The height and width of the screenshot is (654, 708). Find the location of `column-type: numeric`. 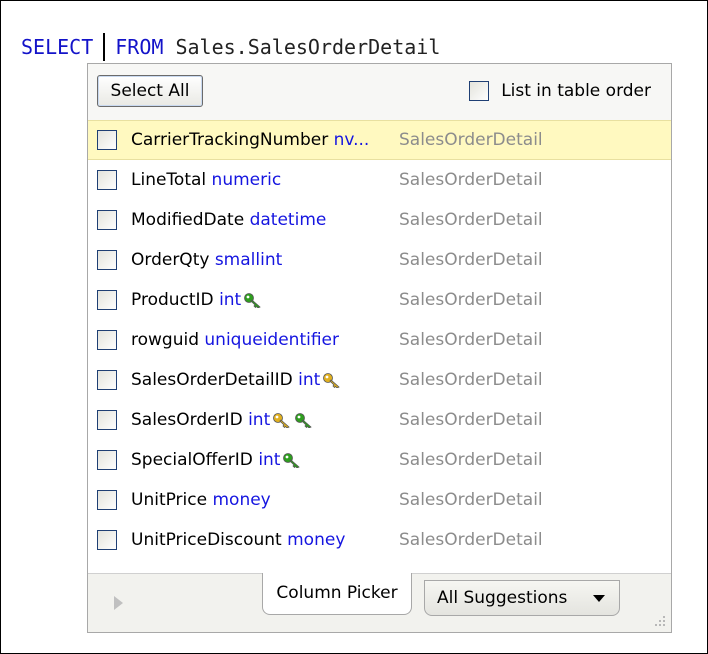

column-type: numeric is located at coordinates (246, 180).